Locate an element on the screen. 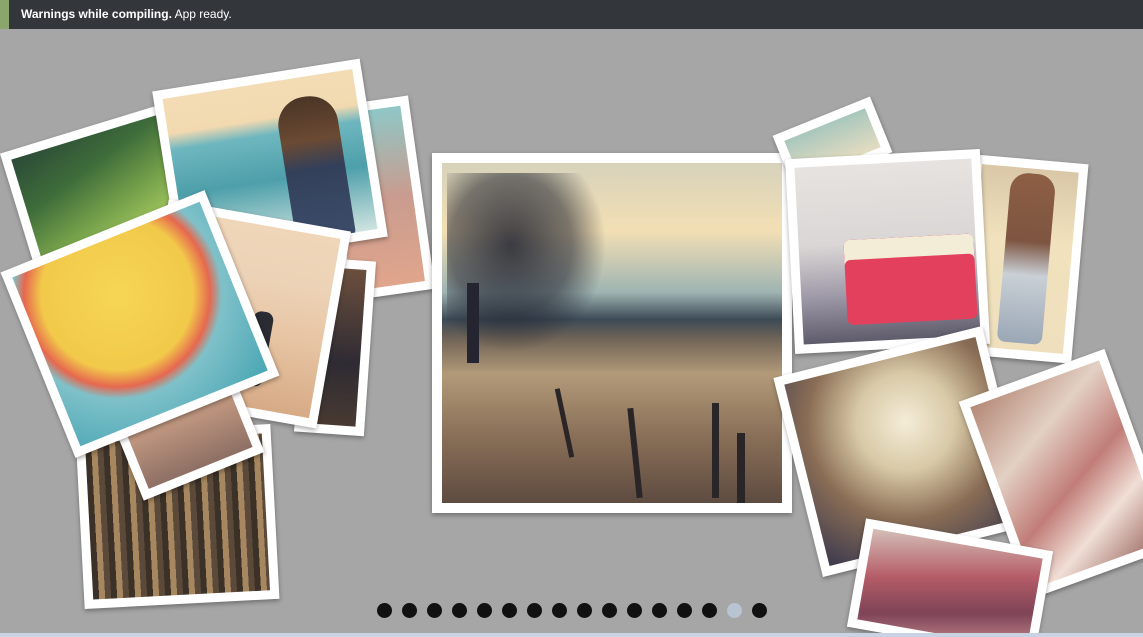 The height and width of the screenshot is (637, 1143). tree-trunk is located at coordinates (473, 323).